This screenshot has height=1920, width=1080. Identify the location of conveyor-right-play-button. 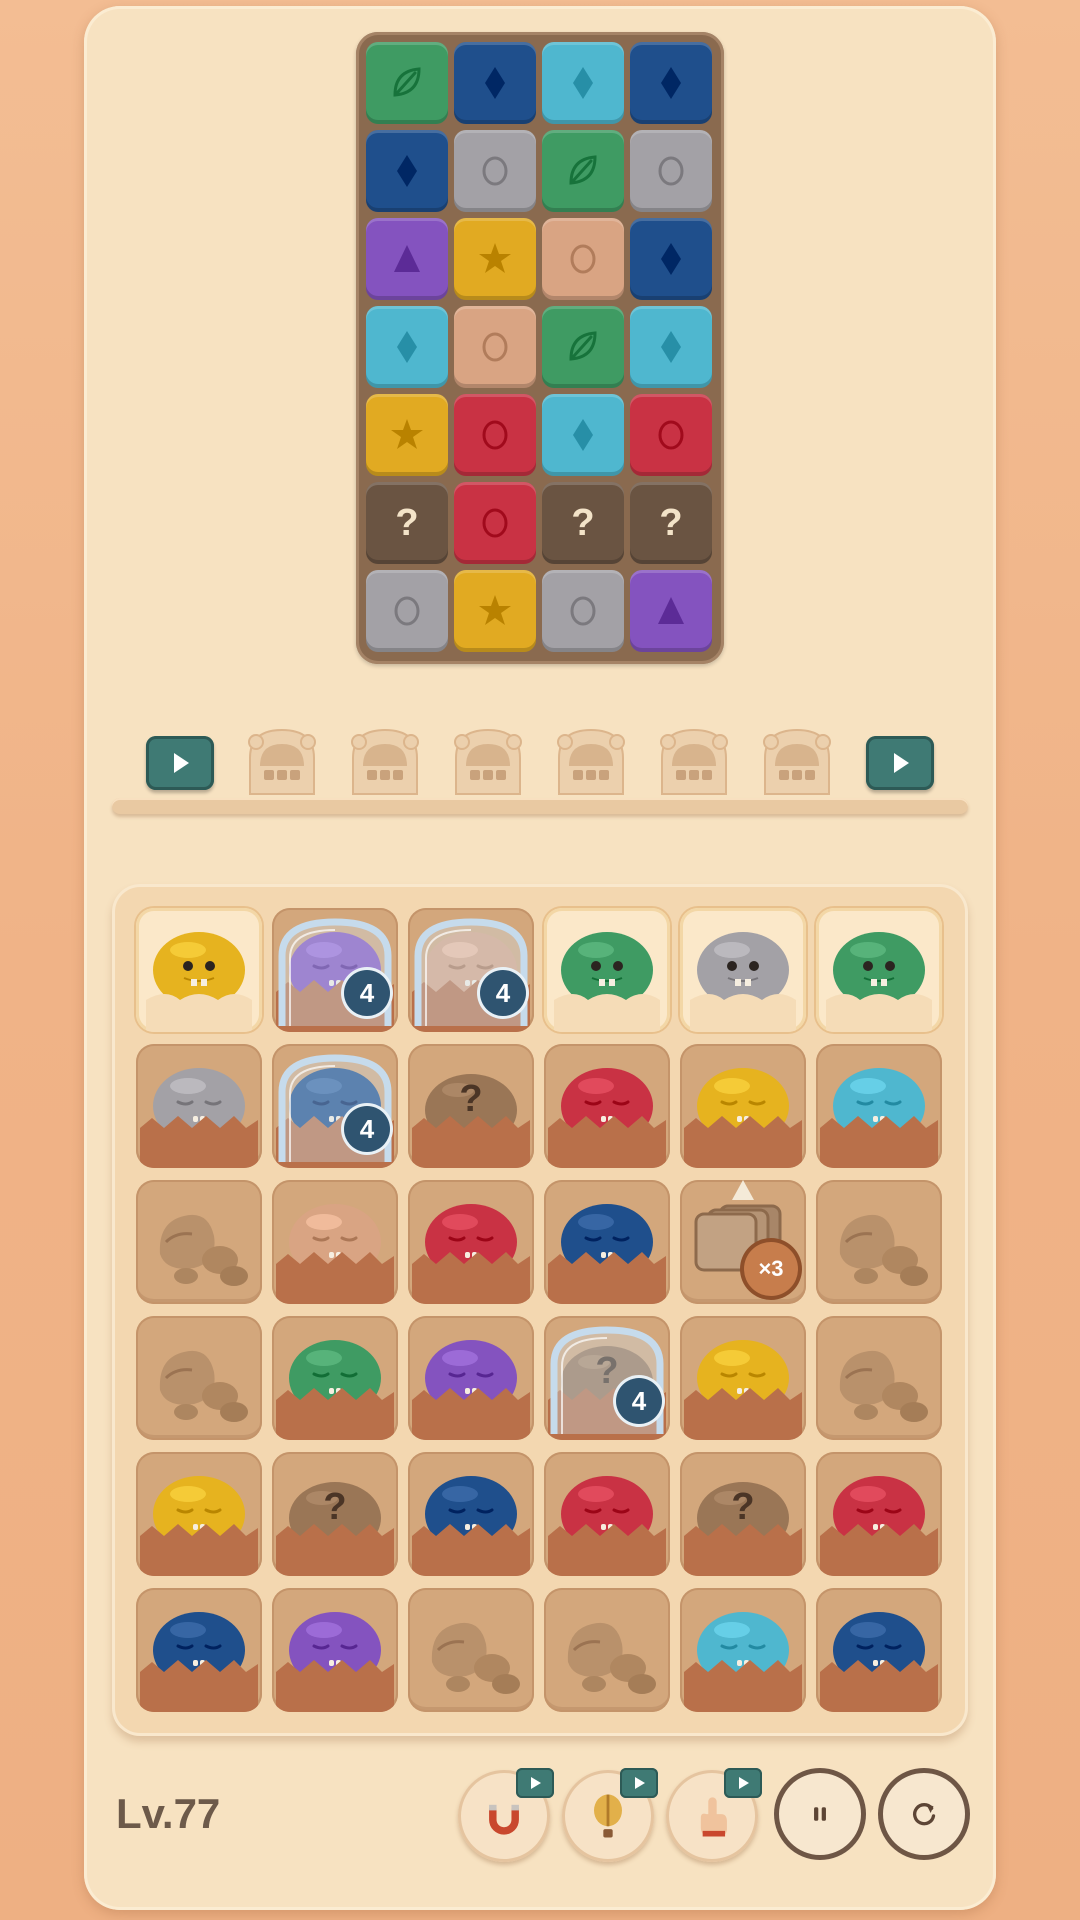
(900, 763).